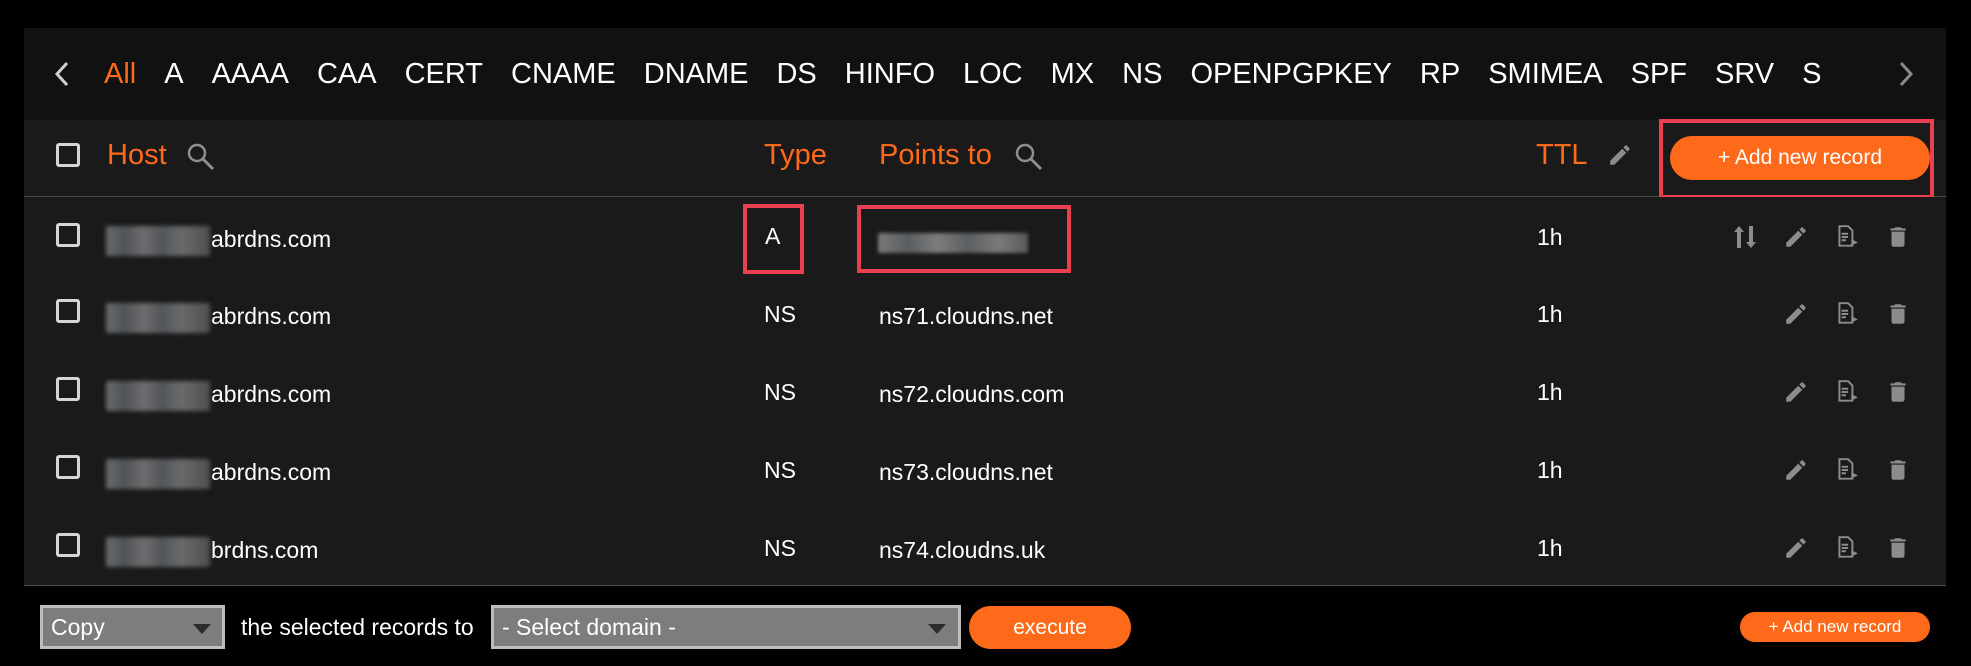 This screenshot has width=1971, height=666. What do you see at coordinates (347, 74) in the screenshot?
I see `tab-caa: CAA` at bounding box center [347, 74].